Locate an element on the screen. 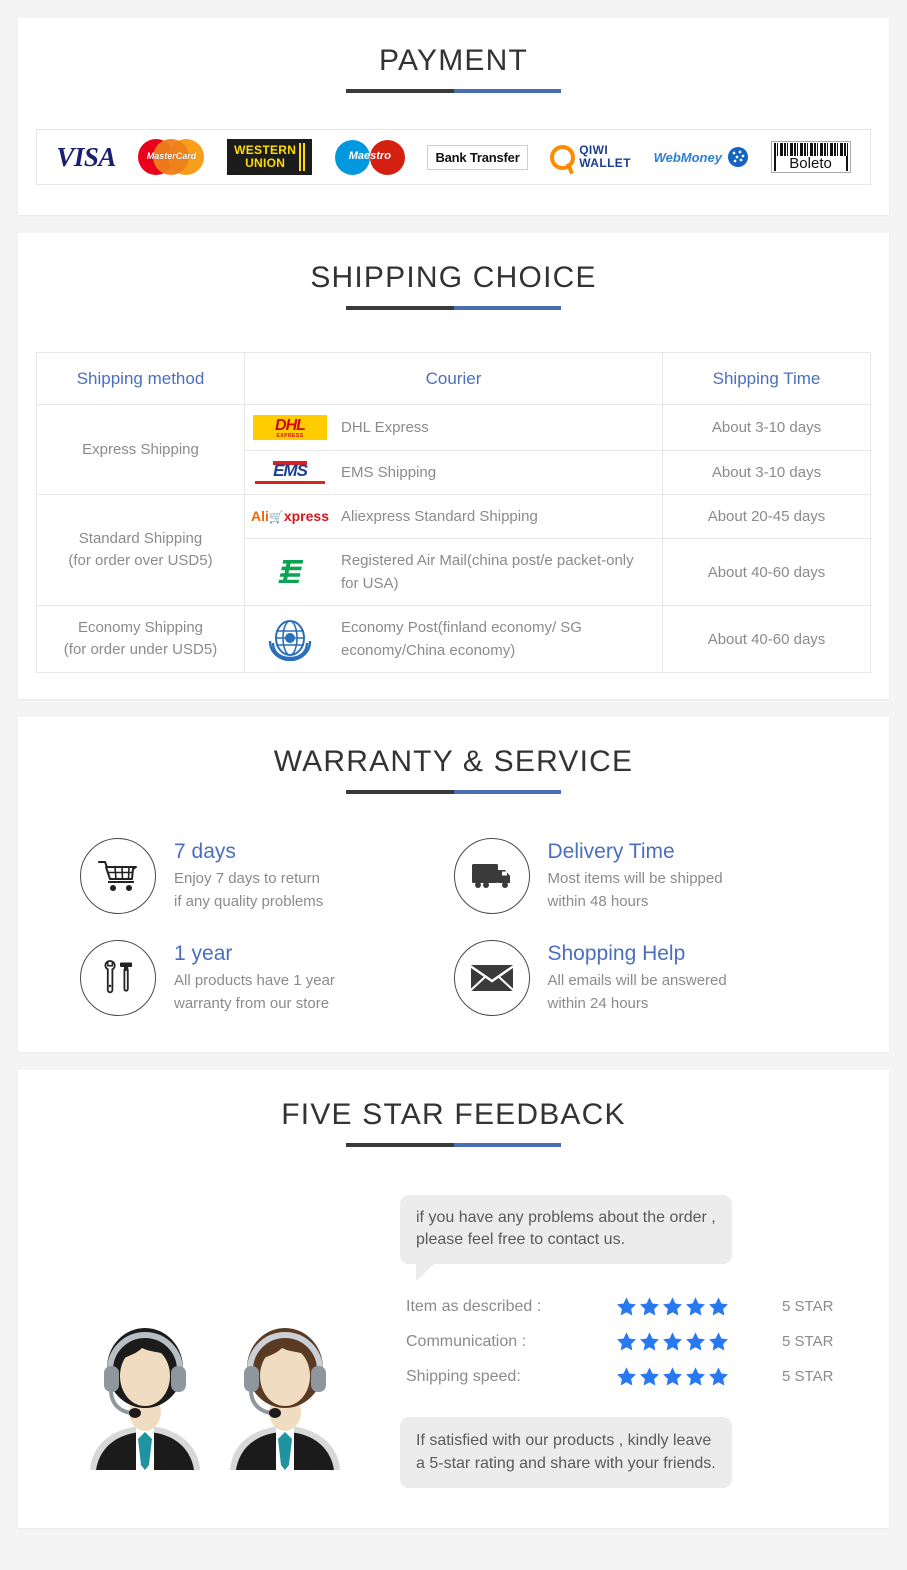  cell-courier: DHL EXPRESS DHL Express is located at coordinates (453, 427).